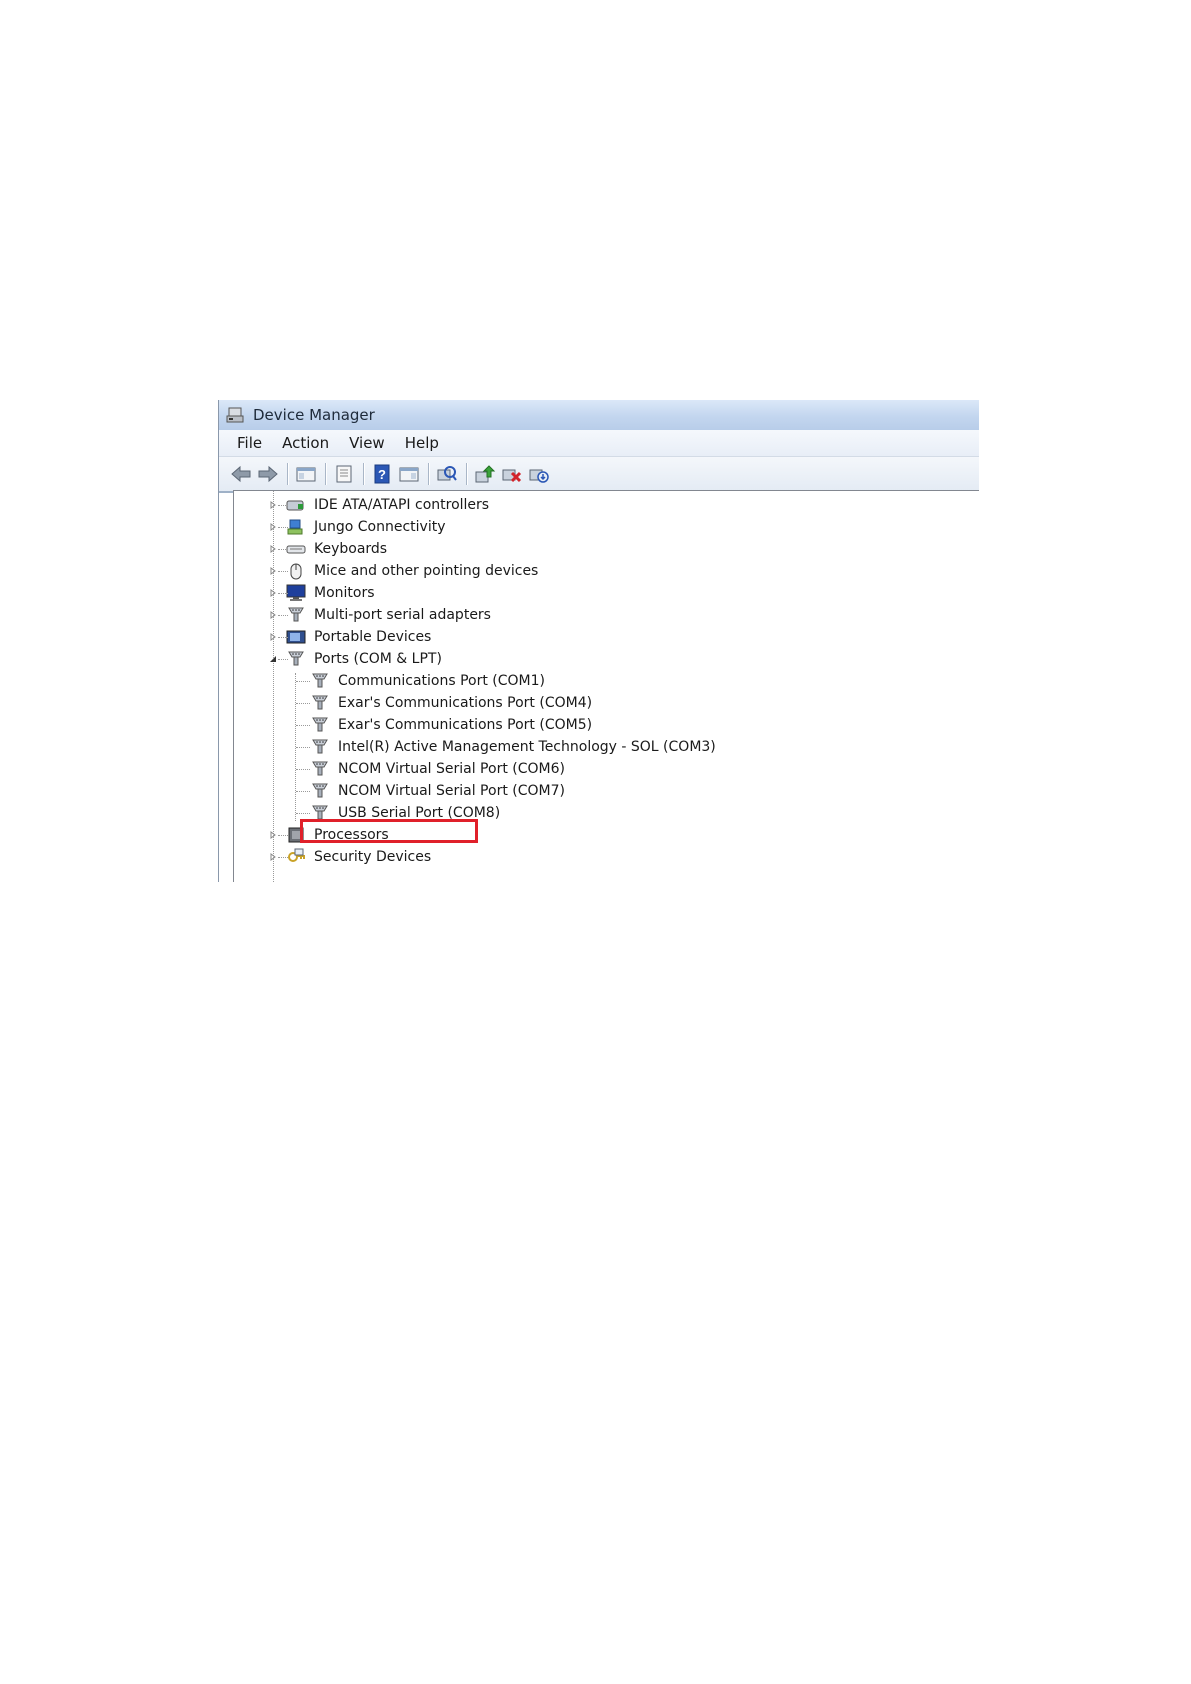 The image size is (1191, 1684). Describe the element at coordinates (305, 443) in the screenshot. I see `menu-action: Action` at that location.